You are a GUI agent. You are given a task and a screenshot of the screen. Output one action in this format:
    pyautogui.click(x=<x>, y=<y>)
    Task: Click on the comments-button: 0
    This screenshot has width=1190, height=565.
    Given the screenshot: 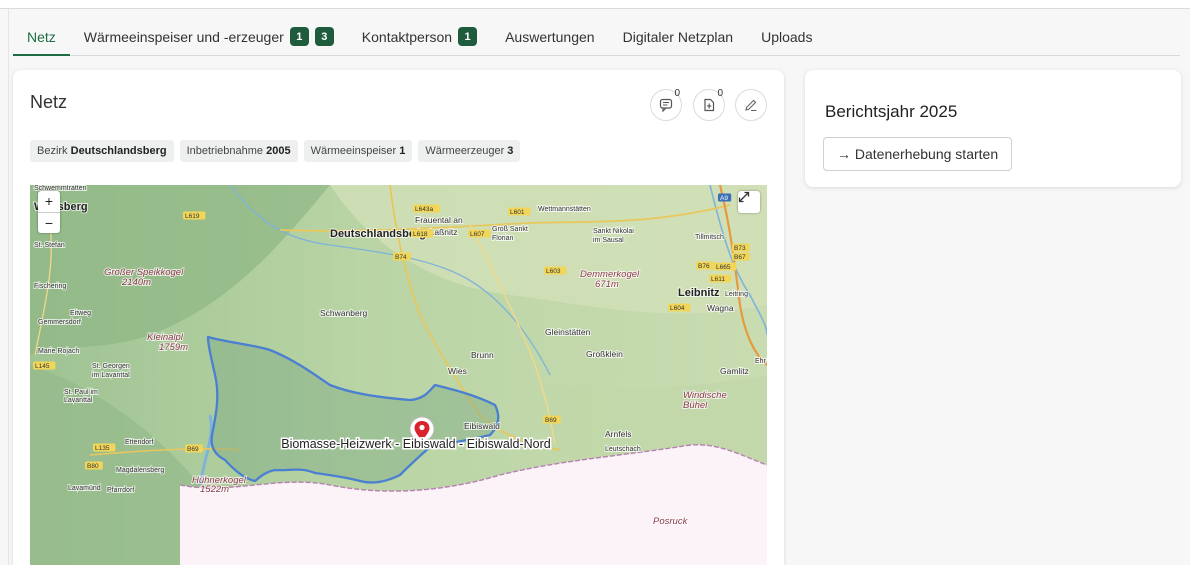 What is the action you would take?
    pyautogui.click(x=666, y=104)
    